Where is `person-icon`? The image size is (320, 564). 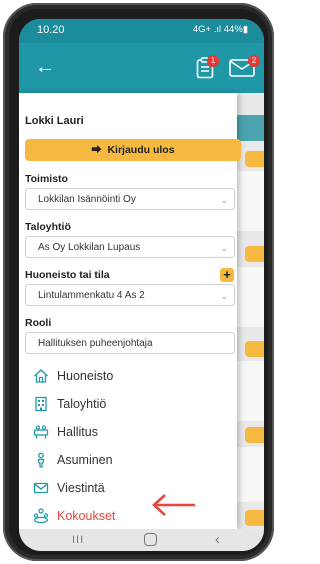
person-icon is located at coordinates (41, 460).